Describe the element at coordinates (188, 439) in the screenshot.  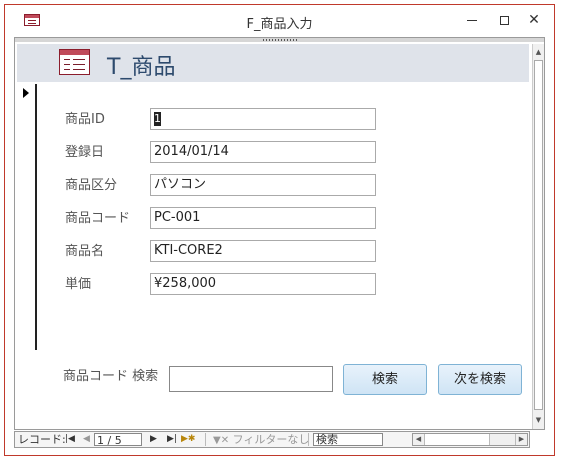
I see `new-record-icon: ▶✱` at that location.